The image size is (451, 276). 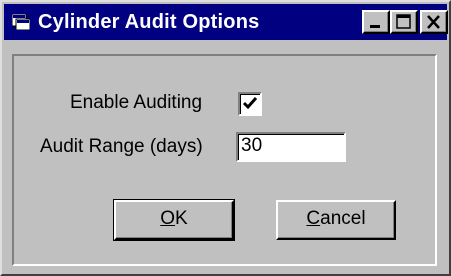 What do you see at coordinates (343, 218) in the screenshot?
I see `cancel-label: ancel` at bounding box center [343, 218].